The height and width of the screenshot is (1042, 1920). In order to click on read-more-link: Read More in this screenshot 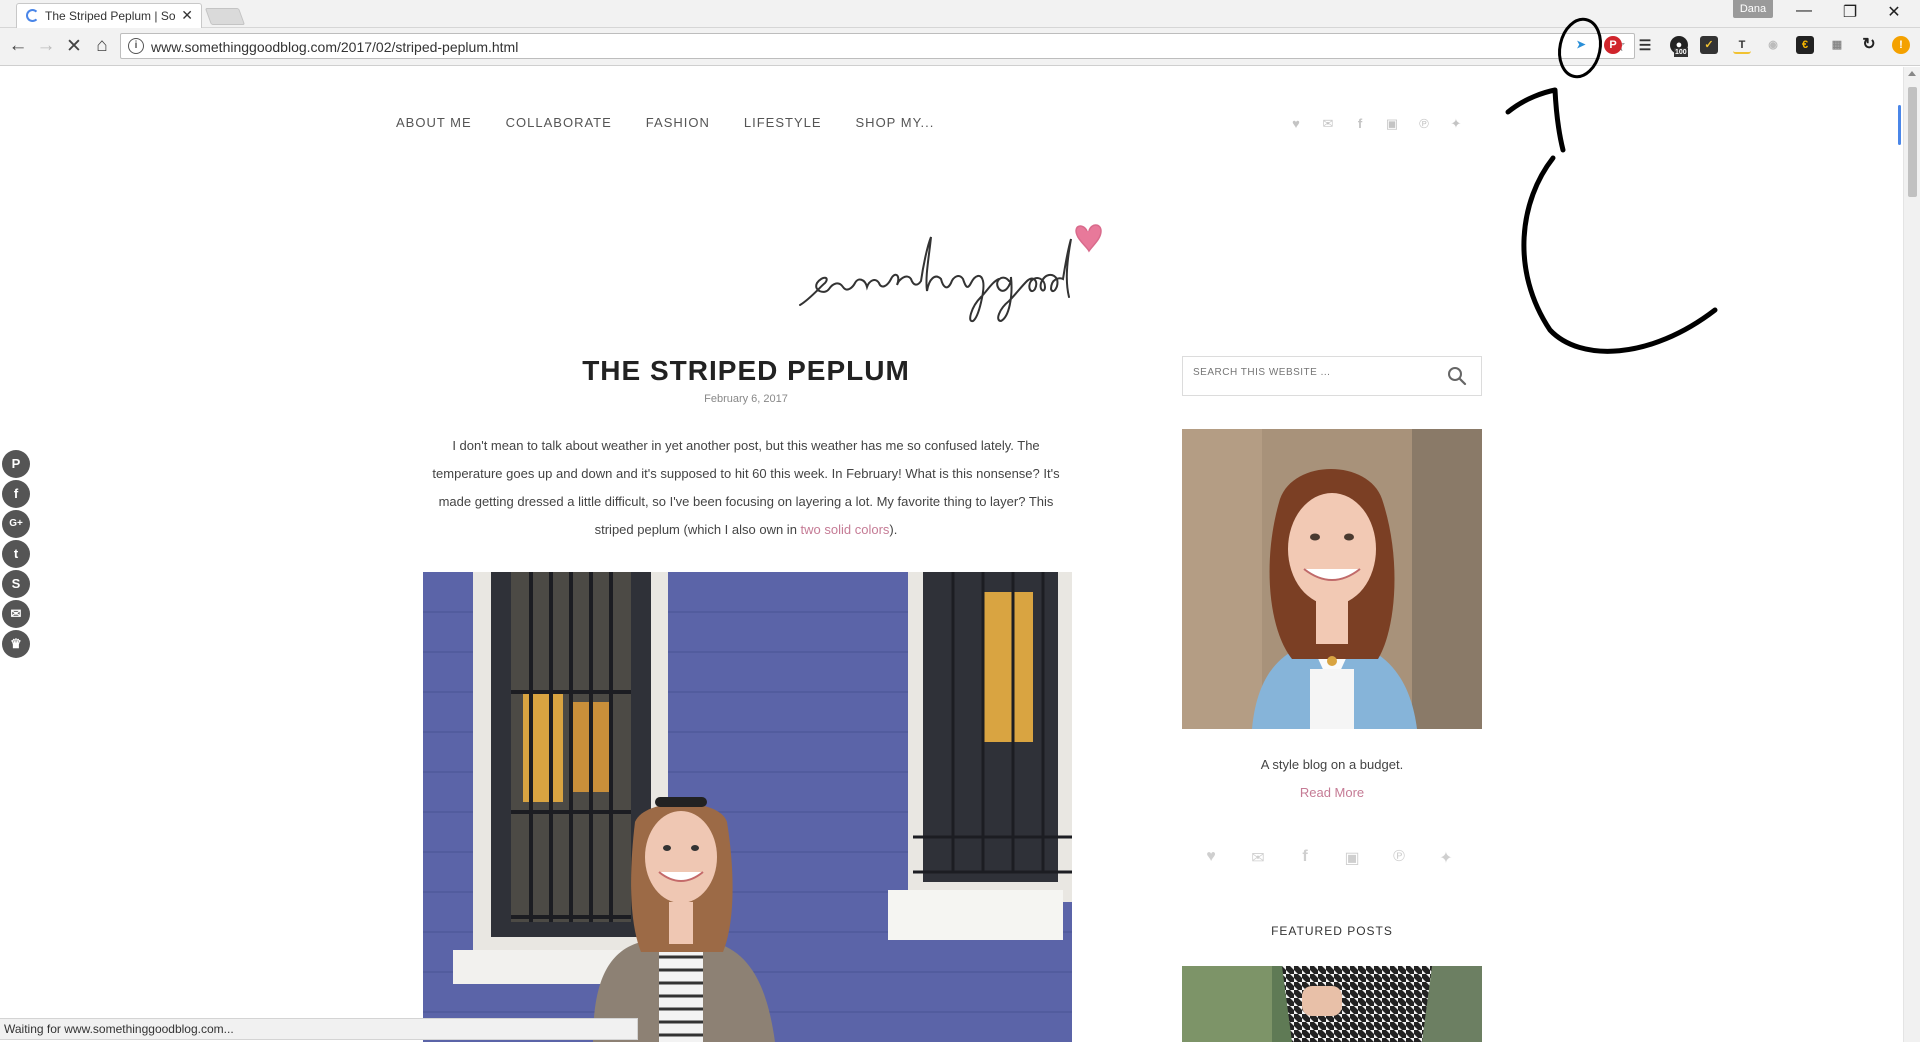, I will do `click(1332, 792)`.